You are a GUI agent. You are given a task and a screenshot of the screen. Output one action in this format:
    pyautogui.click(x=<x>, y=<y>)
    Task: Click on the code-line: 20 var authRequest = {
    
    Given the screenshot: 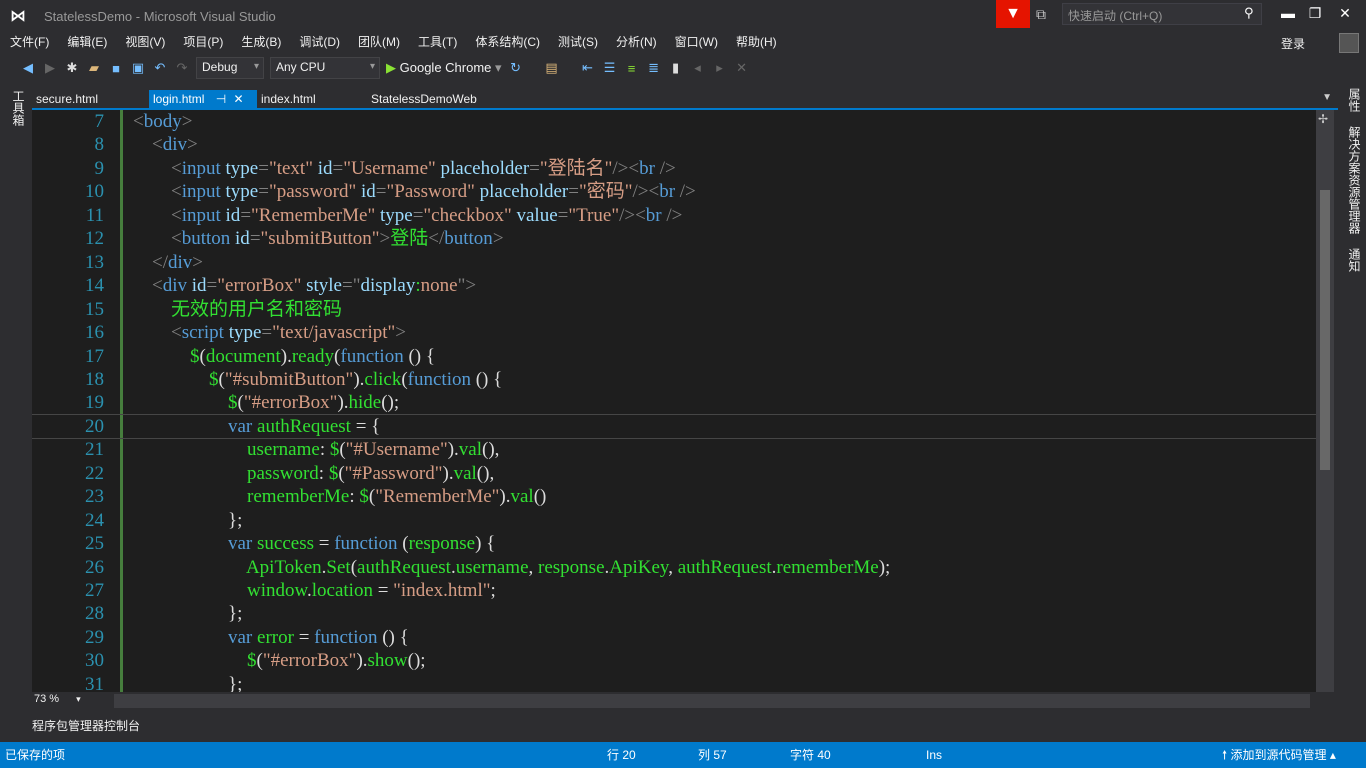 What is the action you would take?
    pyautogui.click(x=674, y=426)
    